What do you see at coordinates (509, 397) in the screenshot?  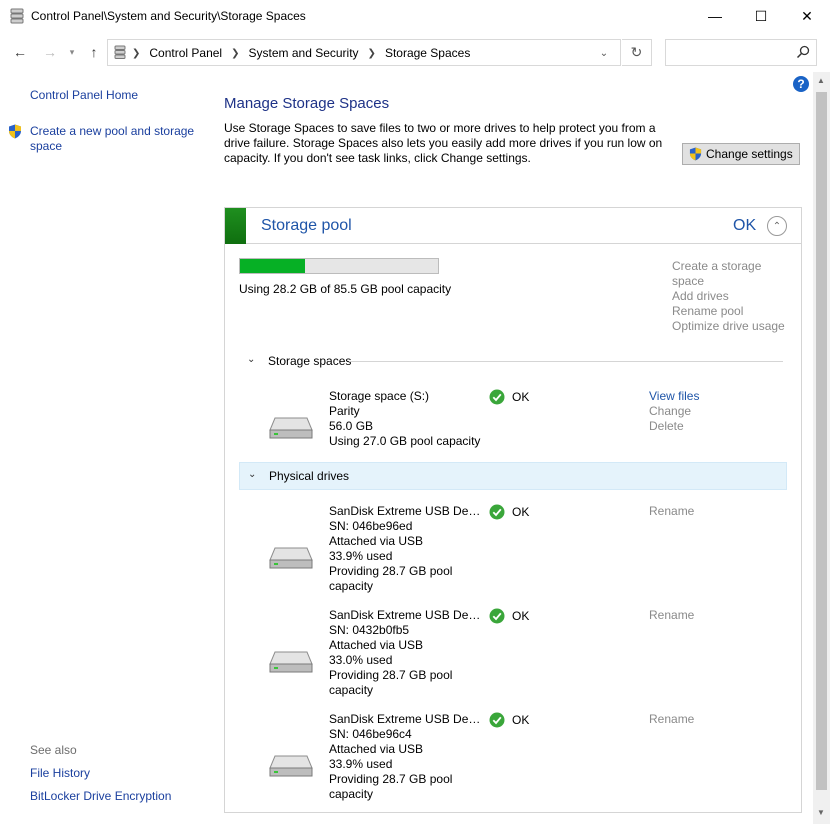 I see `storage-space-status: OK` at bounding box center [509, 397].